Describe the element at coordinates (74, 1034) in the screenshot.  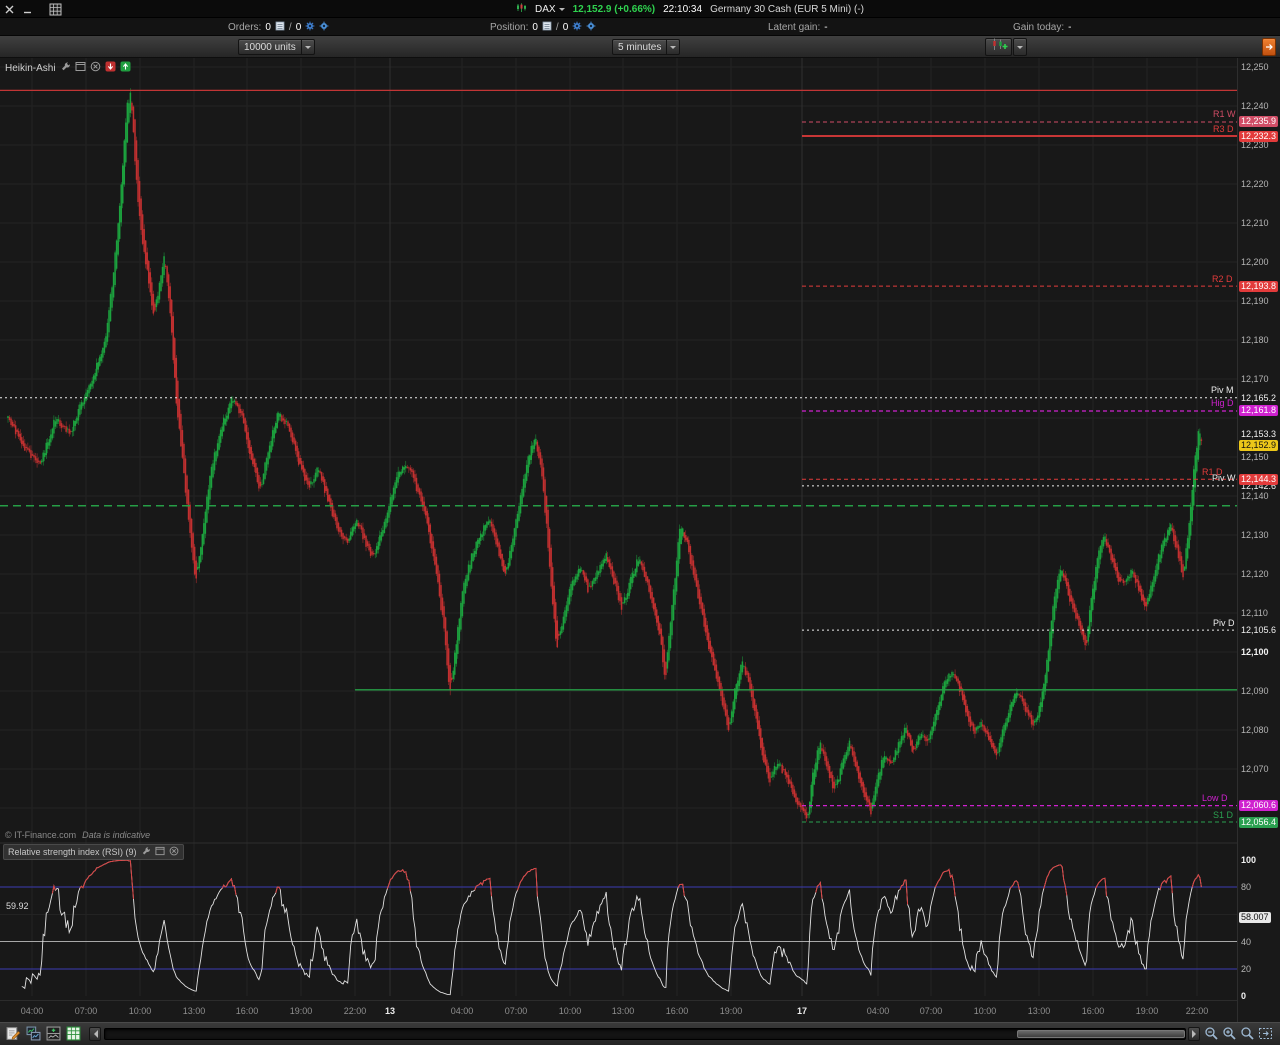
I see `data-table-icon` at that location.